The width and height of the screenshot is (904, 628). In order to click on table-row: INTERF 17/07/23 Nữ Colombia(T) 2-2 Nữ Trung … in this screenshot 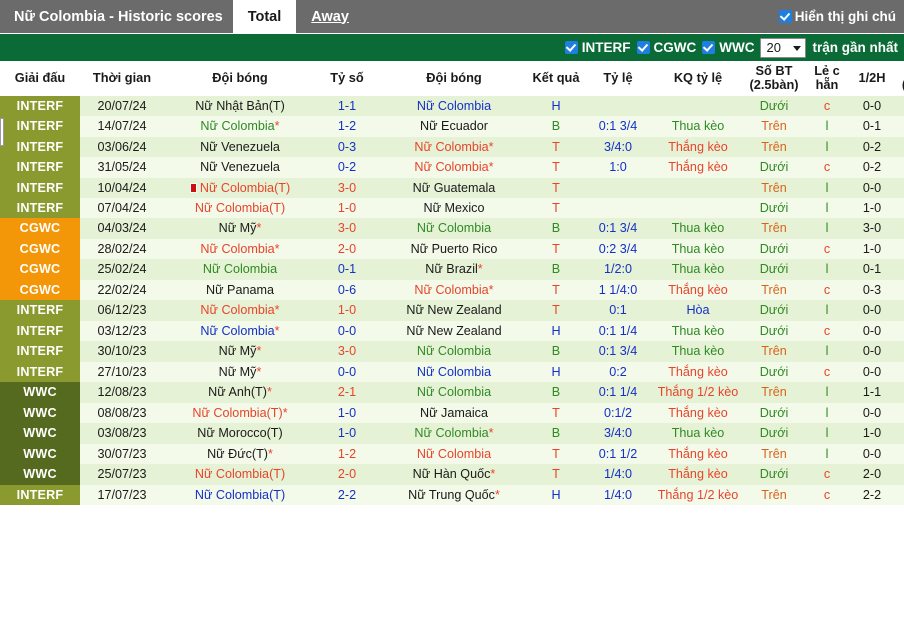, I will do `click(452, 495)`.